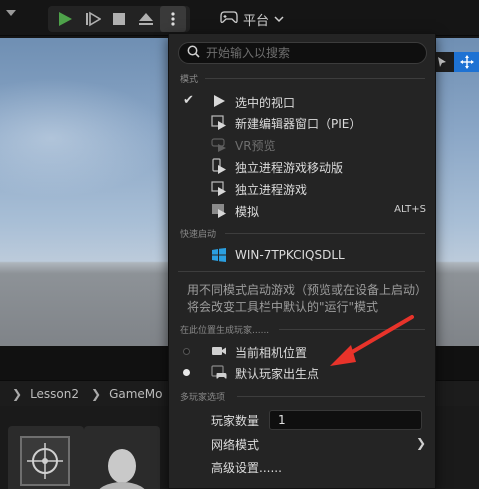 This screenshot has height=489, width=479. What do you see at coordinates (54, 394) in the screenshot?
I see `breadcrumb-item: Lesson2` at bounding box center [54, 394].